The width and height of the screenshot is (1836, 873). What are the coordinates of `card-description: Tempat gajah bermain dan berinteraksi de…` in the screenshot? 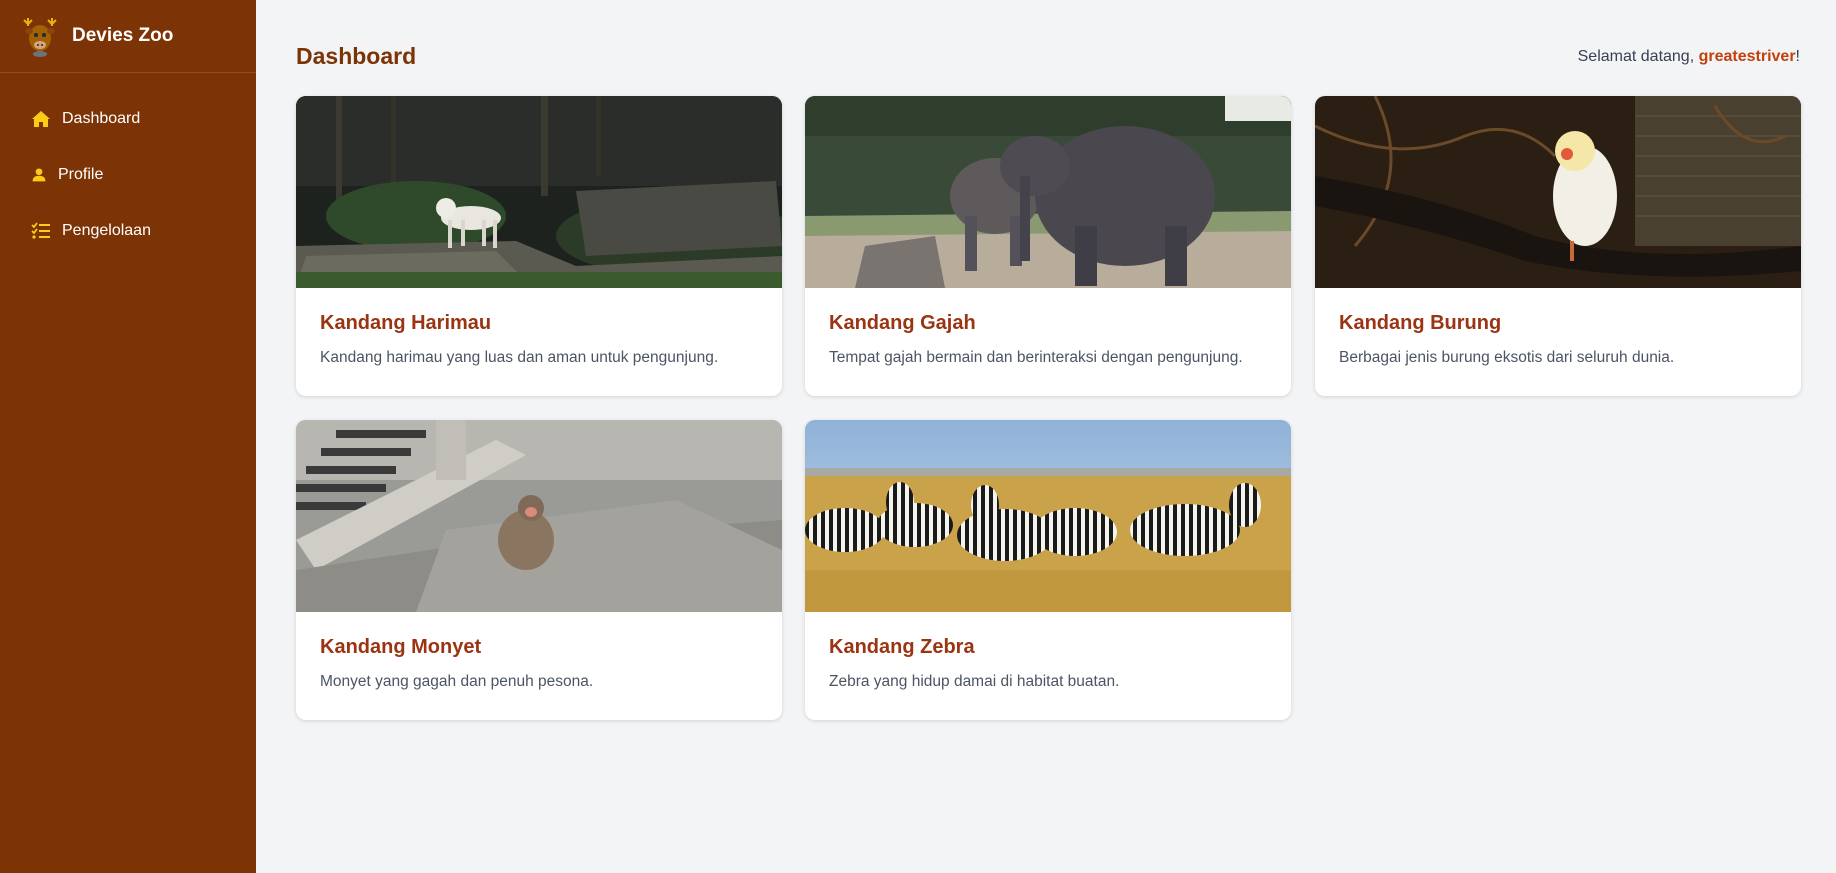 It's located at (1036, 357).